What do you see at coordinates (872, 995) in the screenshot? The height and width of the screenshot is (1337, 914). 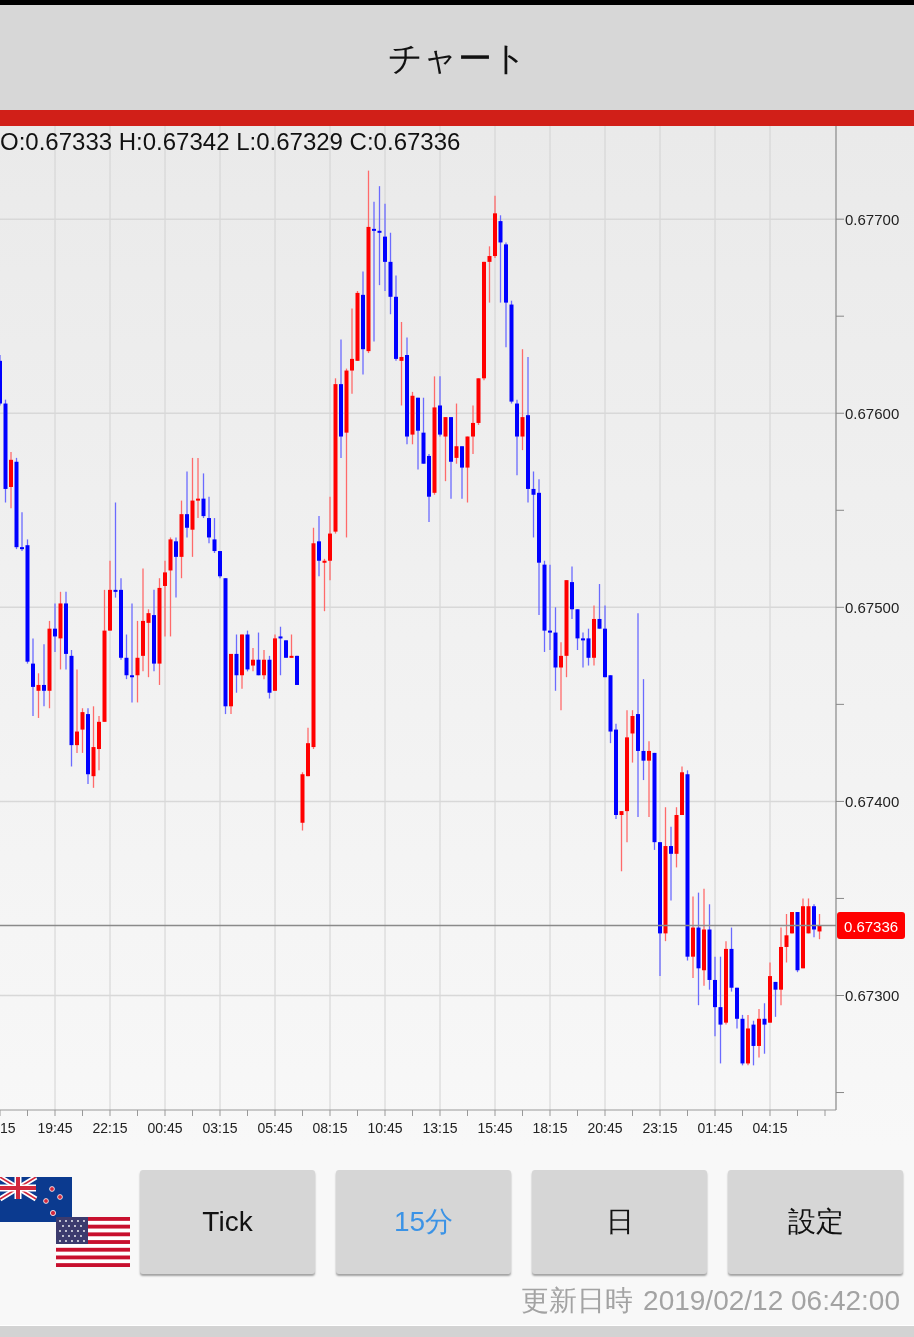 I see `y-axis-label: 0.67300` at bounding box center [872, 995].